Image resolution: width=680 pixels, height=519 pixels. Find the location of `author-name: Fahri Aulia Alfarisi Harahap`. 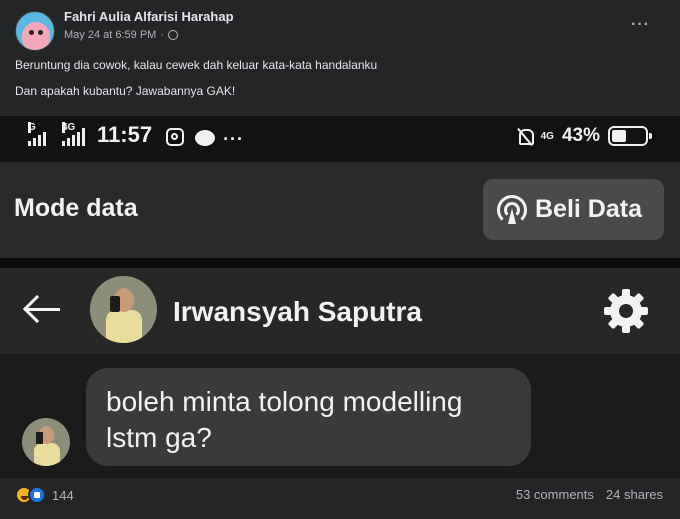

author-name: Fahri Aulia Alfarisi Harahap is located at coordinates (149, 16).